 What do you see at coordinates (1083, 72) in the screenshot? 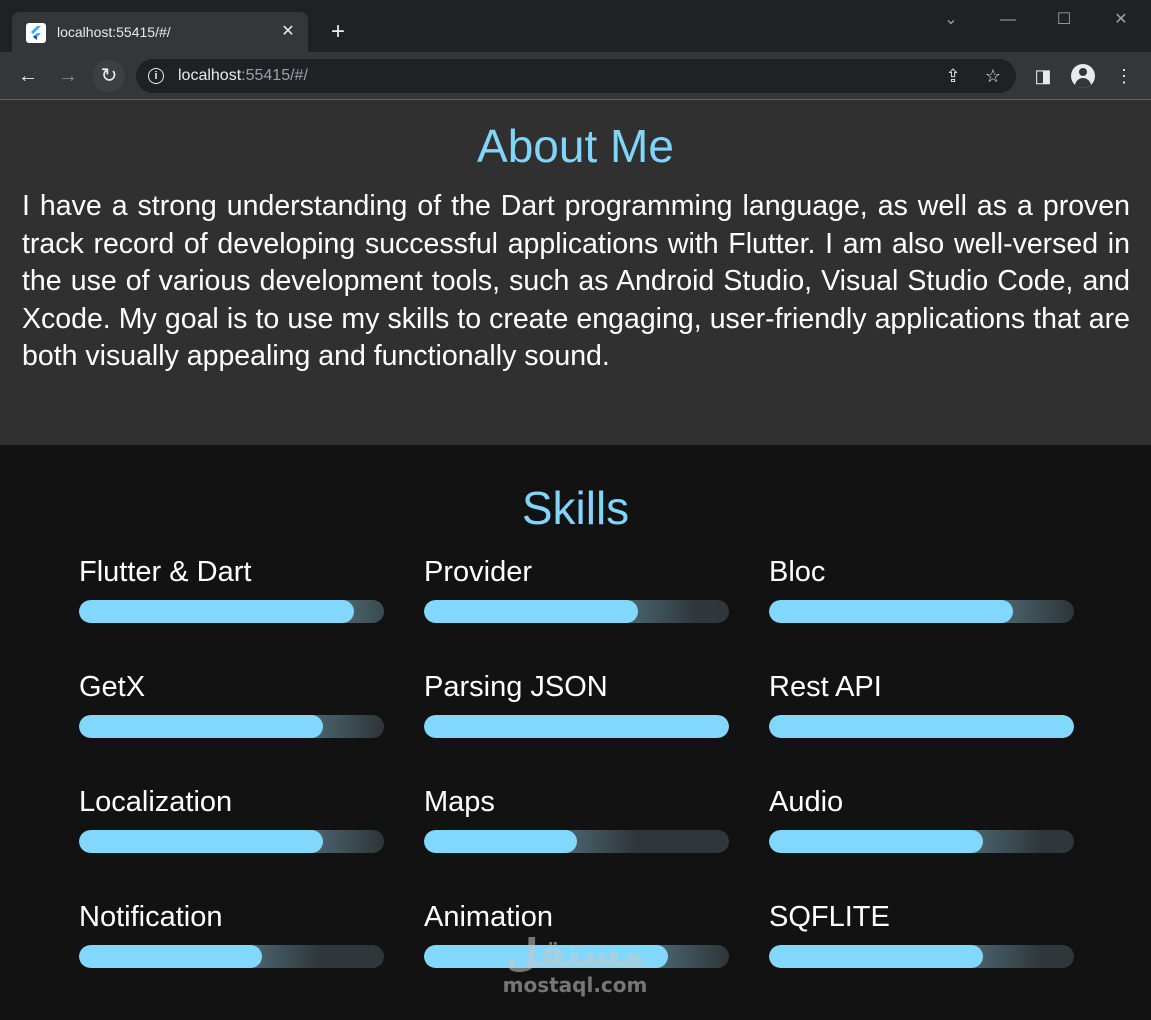
I see `avatar-head` at bounding box center [1083, 72].